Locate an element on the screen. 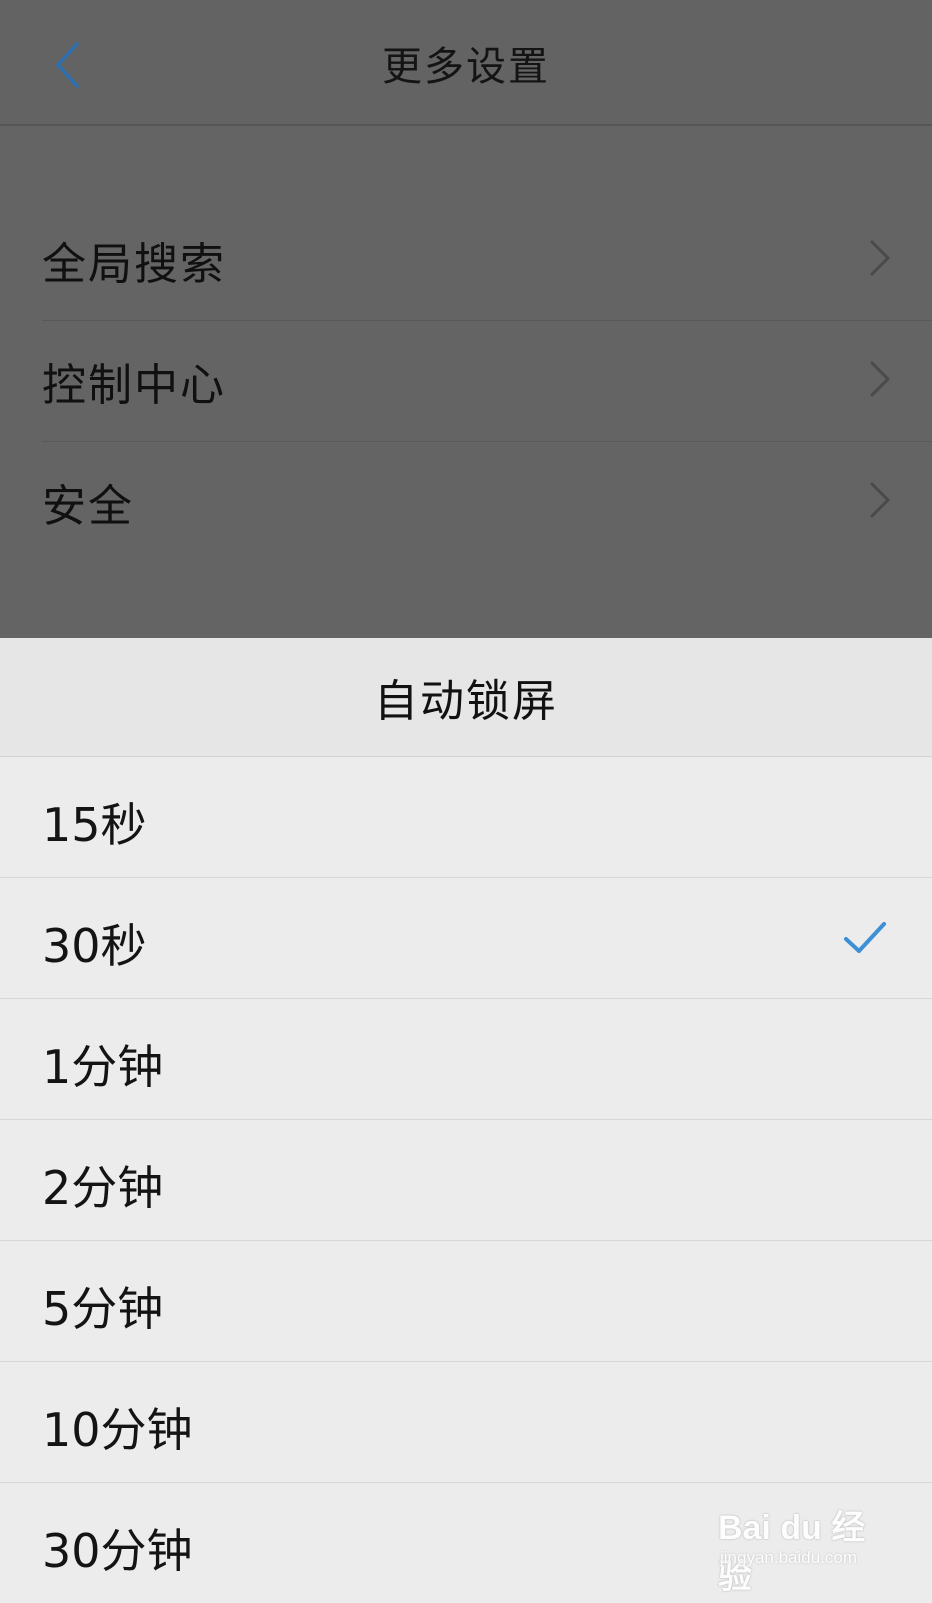 This screenshot has height=1603, width=932. option-30-seconds: 30秒 is located at coordinates (466, 938).